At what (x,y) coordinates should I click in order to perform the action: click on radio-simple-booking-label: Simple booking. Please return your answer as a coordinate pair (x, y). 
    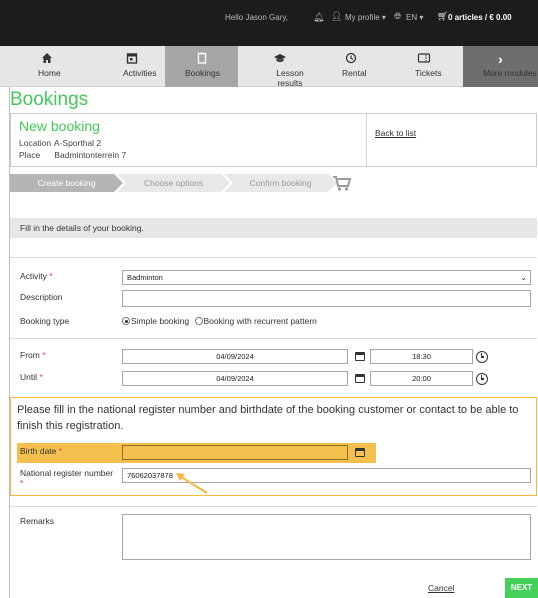
    Looking at the image, I should click on (160, 321).